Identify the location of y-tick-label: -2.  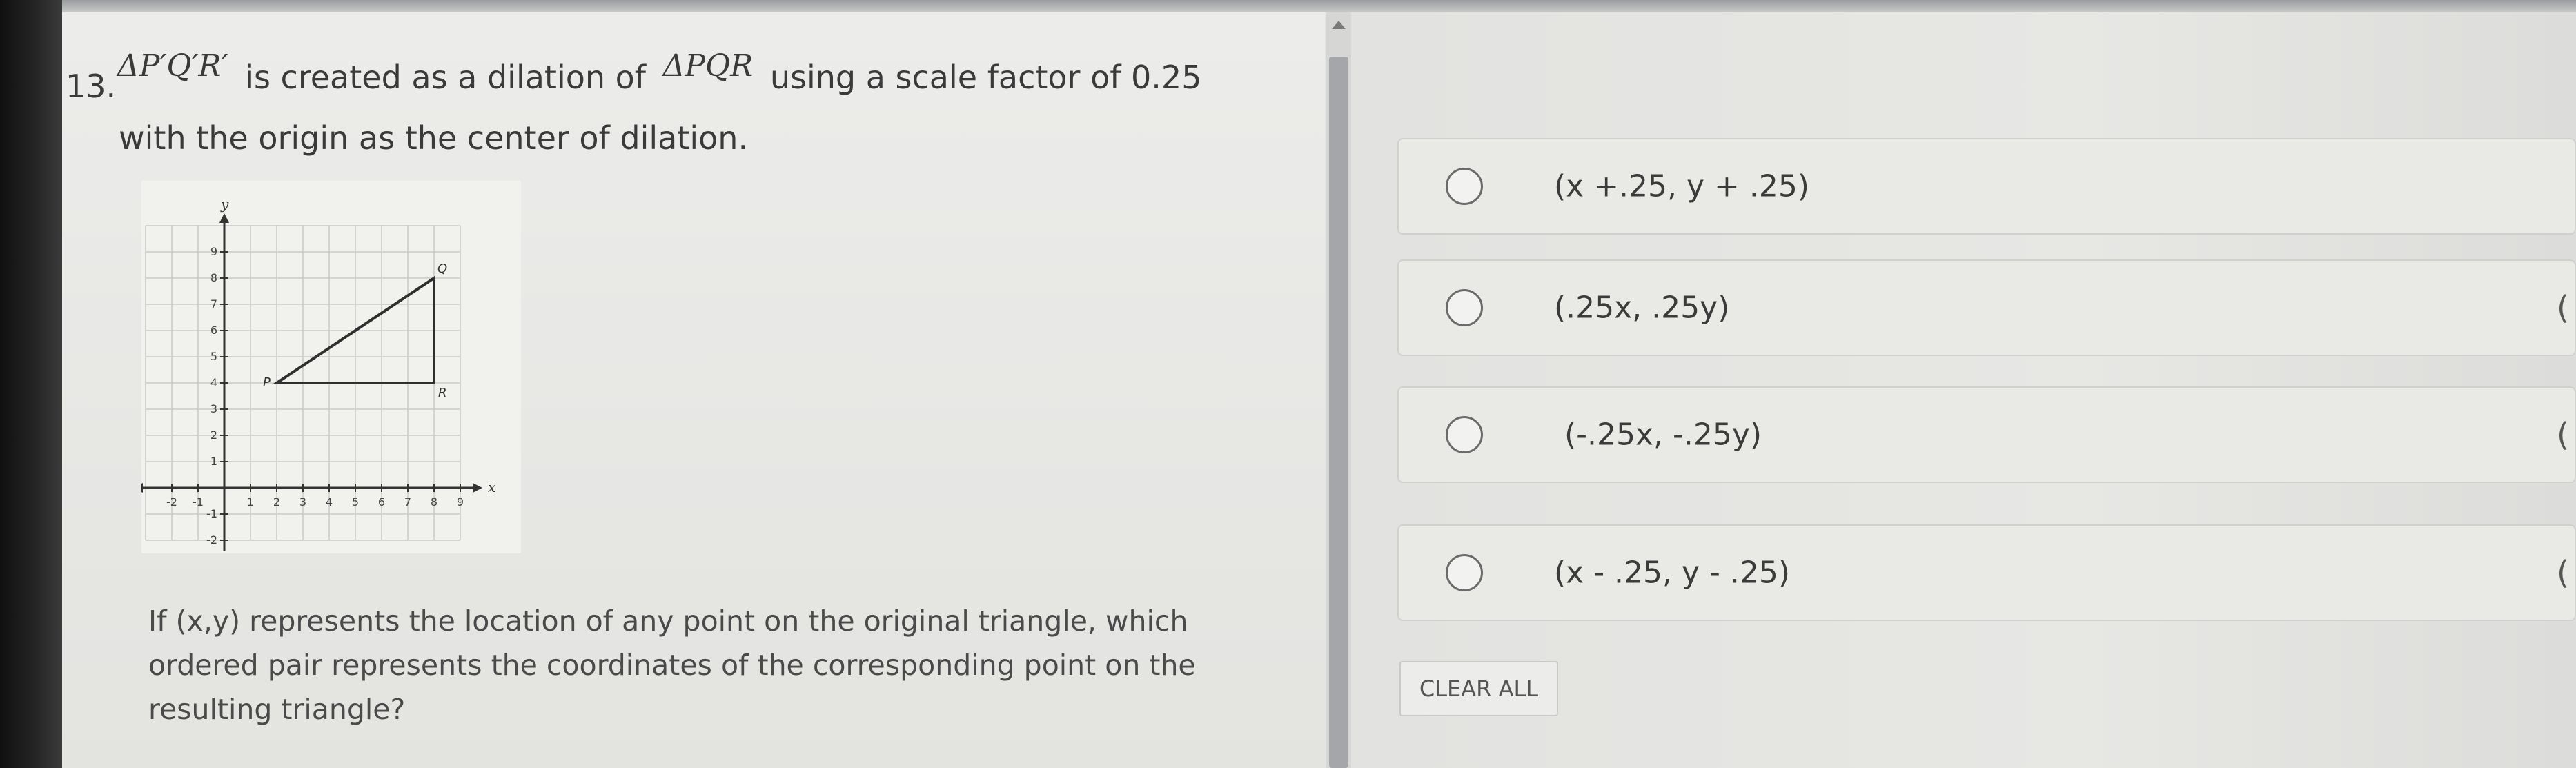
(211, 540).